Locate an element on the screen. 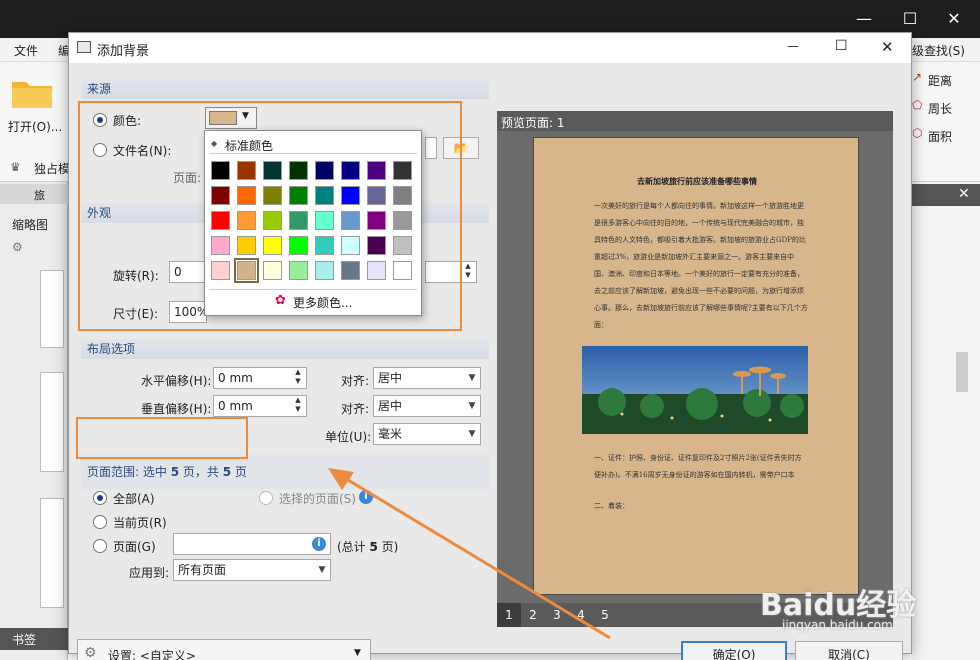 Image resolution: width=980 pixels, height=660 pixels. pages-radio is located at coordinates (100, 546).